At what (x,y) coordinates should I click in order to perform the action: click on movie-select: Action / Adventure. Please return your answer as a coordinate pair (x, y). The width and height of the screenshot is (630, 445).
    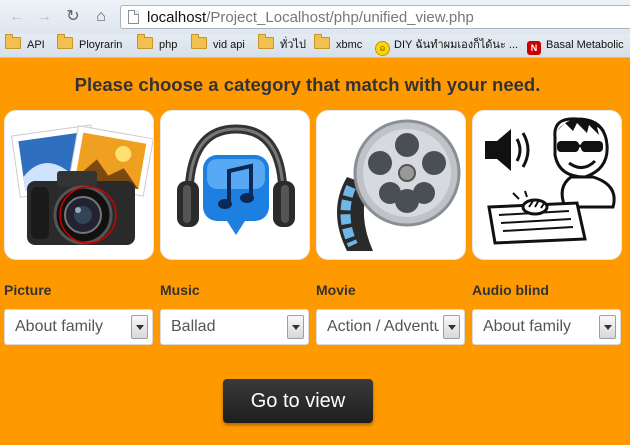
    Looking at the image, I should click on (390, 327).